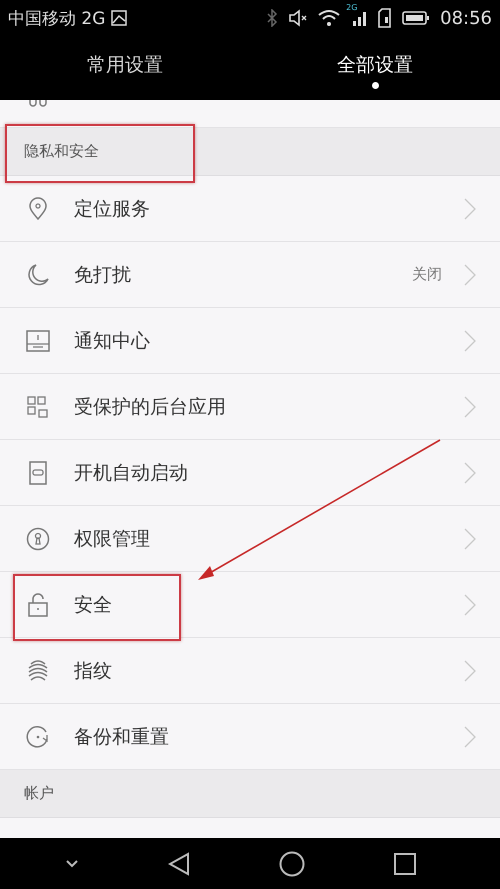  Describe the element at coordinates (272, 18) in the screenshot. I see `bluetooth-icon` at that location.